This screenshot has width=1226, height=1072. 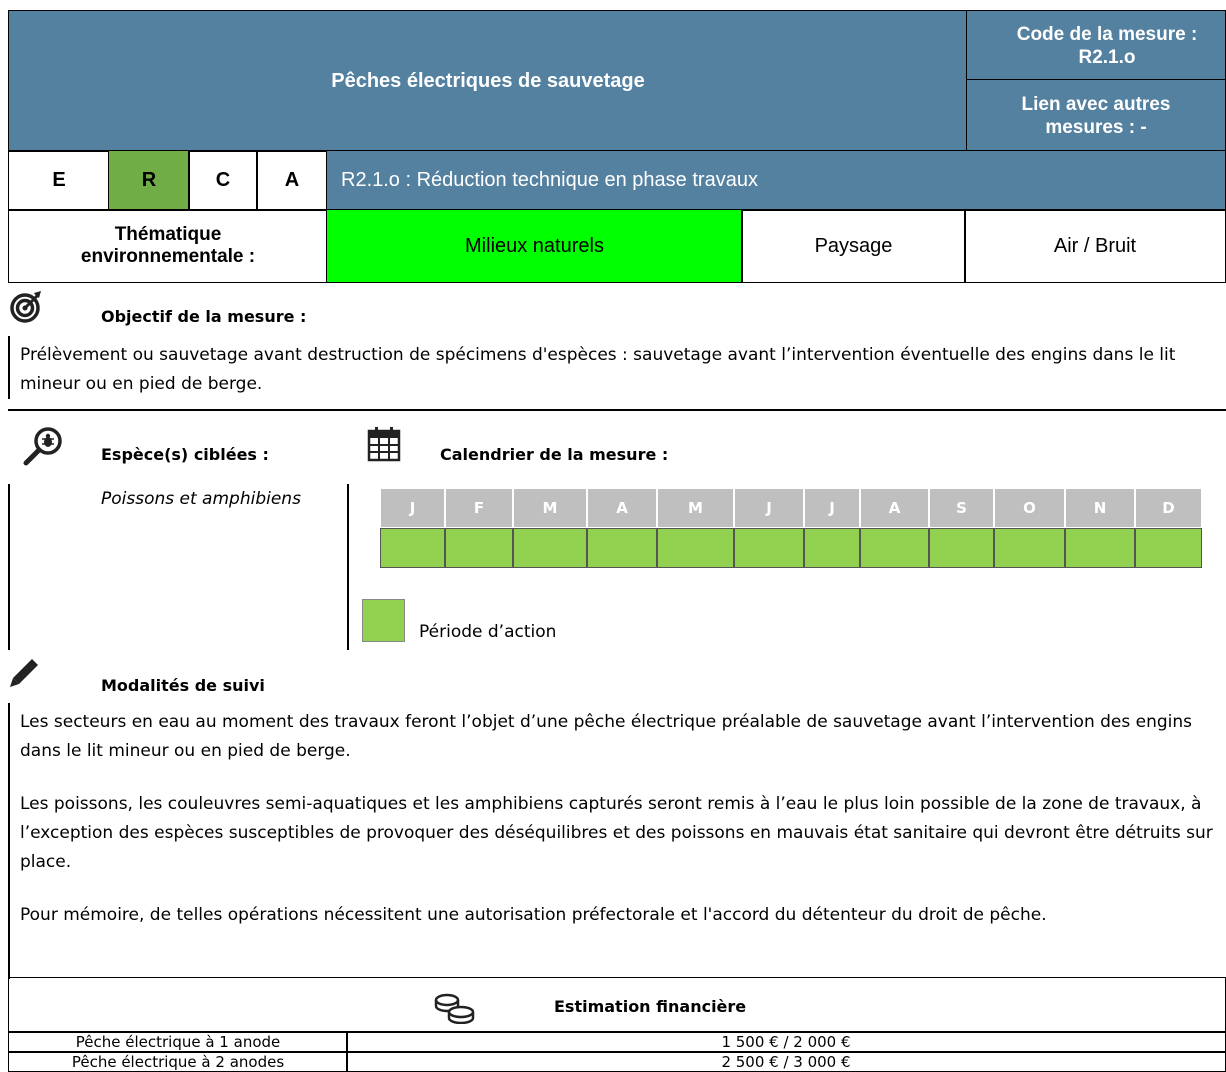 I want to click on especes-calendar-divider, so click(x=348, y=567).